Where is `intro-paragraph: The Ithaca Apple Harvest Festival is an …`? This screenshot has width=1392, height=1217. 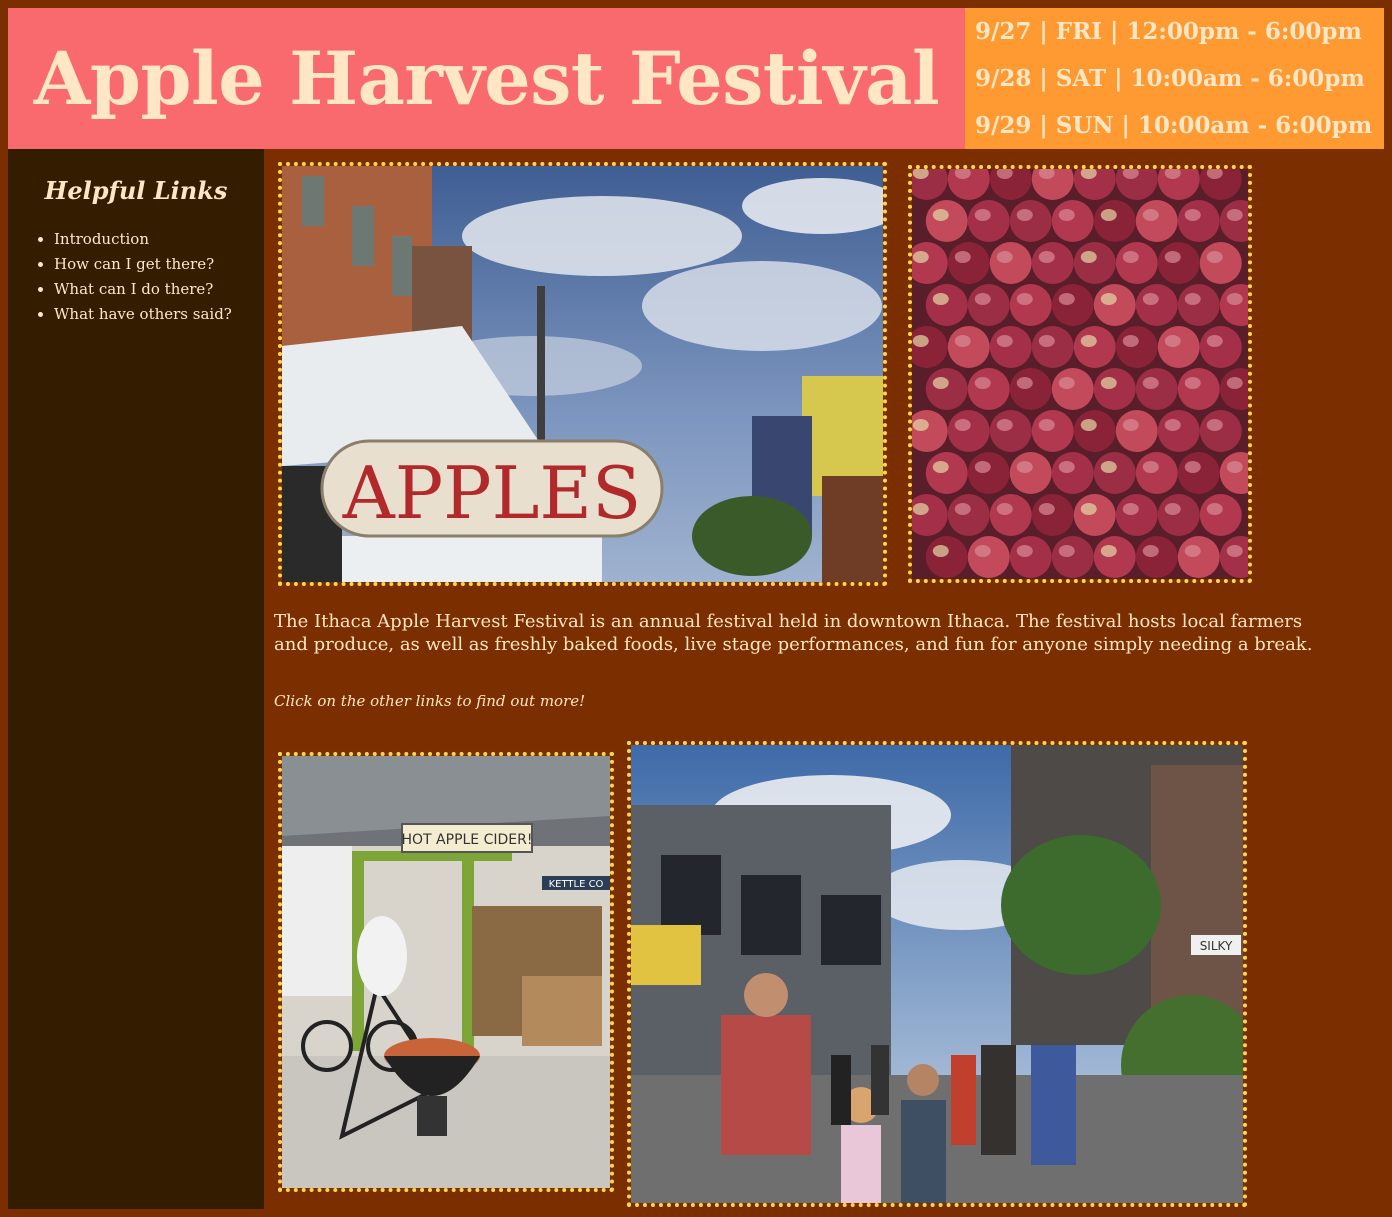 intro-paragraph: The Ithaca Apple Harvest Festival is an … is located at coordinates (793, 633).